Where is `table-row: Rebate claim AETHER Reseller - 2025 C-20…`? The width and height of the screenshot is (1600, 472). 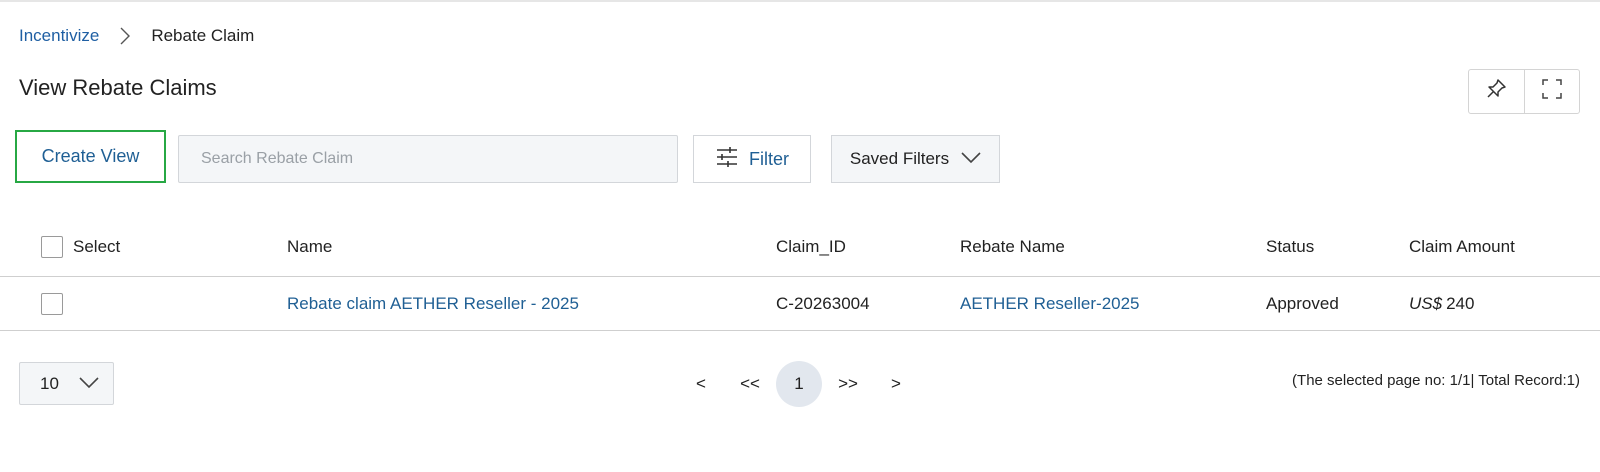 table-row: Rebate claim AETHER Reseller - 2025 C-20… is located at coordinates (800, 304).